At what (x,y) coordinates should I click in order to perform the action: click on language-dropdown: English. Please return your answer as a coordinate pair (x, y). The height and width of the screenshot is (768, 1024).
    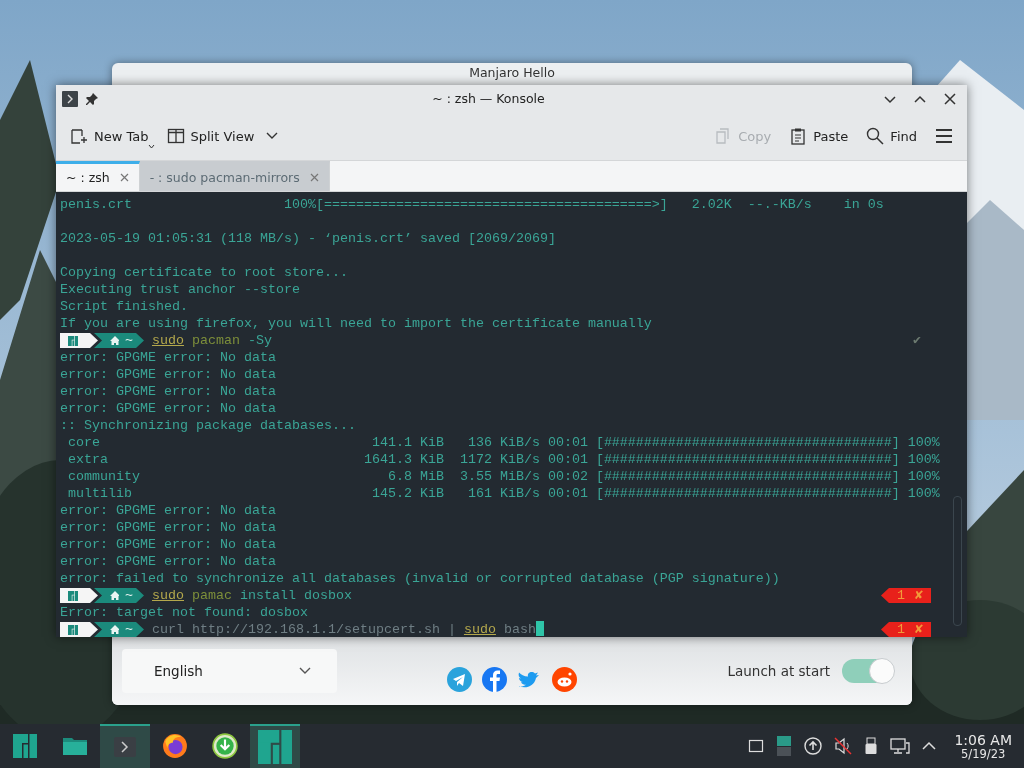
    Looking at the image, I should click on (229, 671).